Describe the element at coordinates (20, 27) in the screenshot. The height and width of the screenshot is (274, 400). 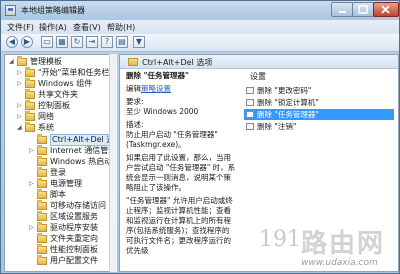
I see `menu-file: 文件(F)` at that location.